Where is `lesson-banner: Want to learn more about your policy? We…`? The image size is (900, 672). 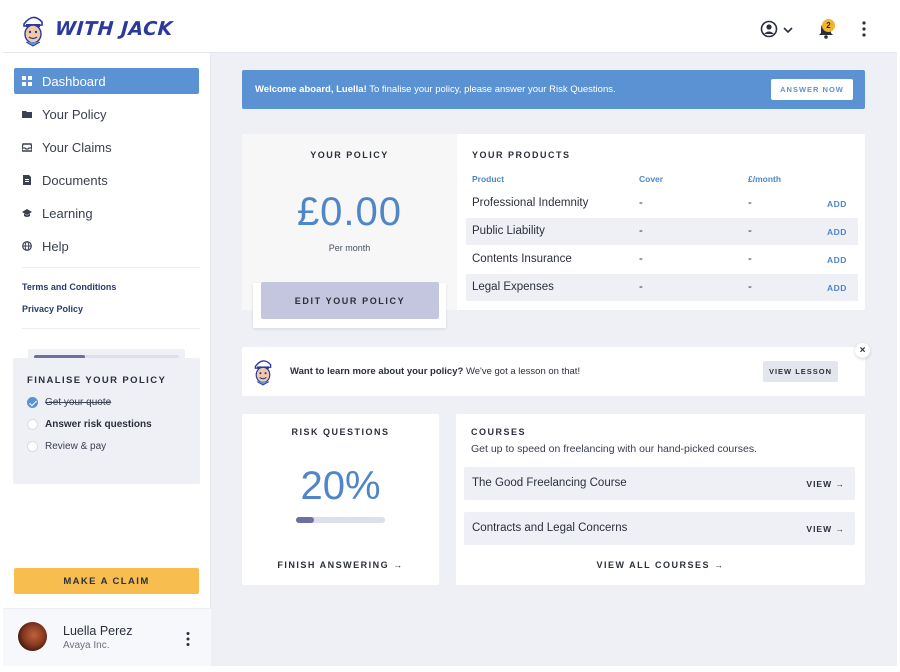
lesson-banner: Want to learn more about your policy? We… is located at coordinates (553, 371).